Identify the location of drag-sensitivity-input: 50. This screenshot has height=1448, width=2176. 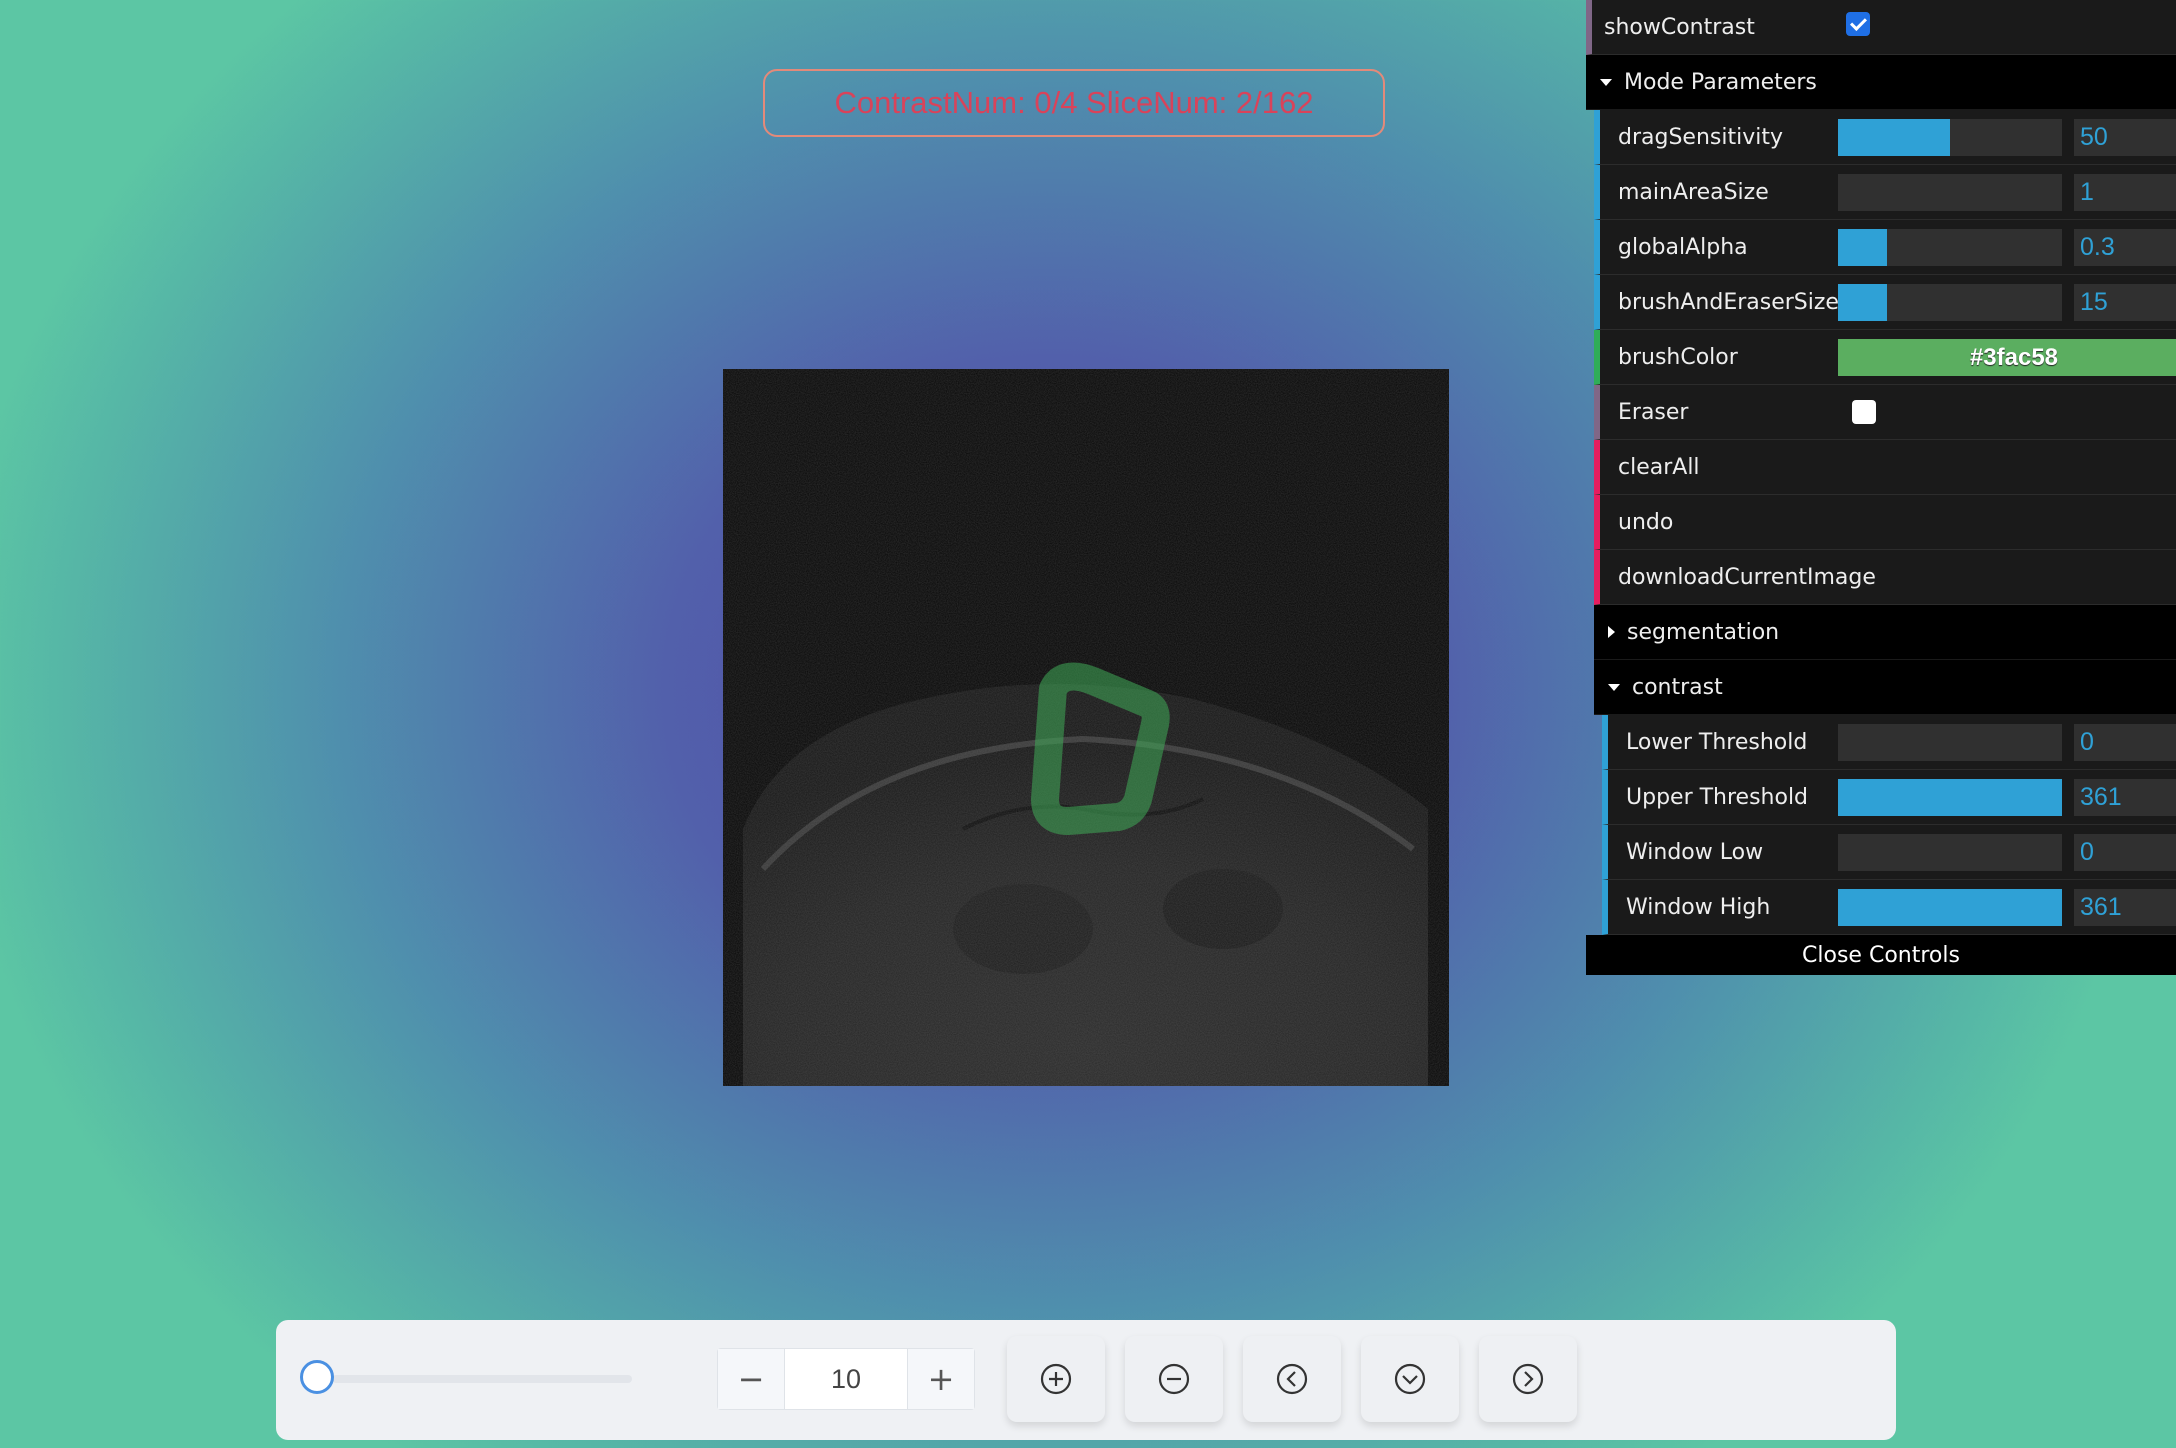
(2125, 137).